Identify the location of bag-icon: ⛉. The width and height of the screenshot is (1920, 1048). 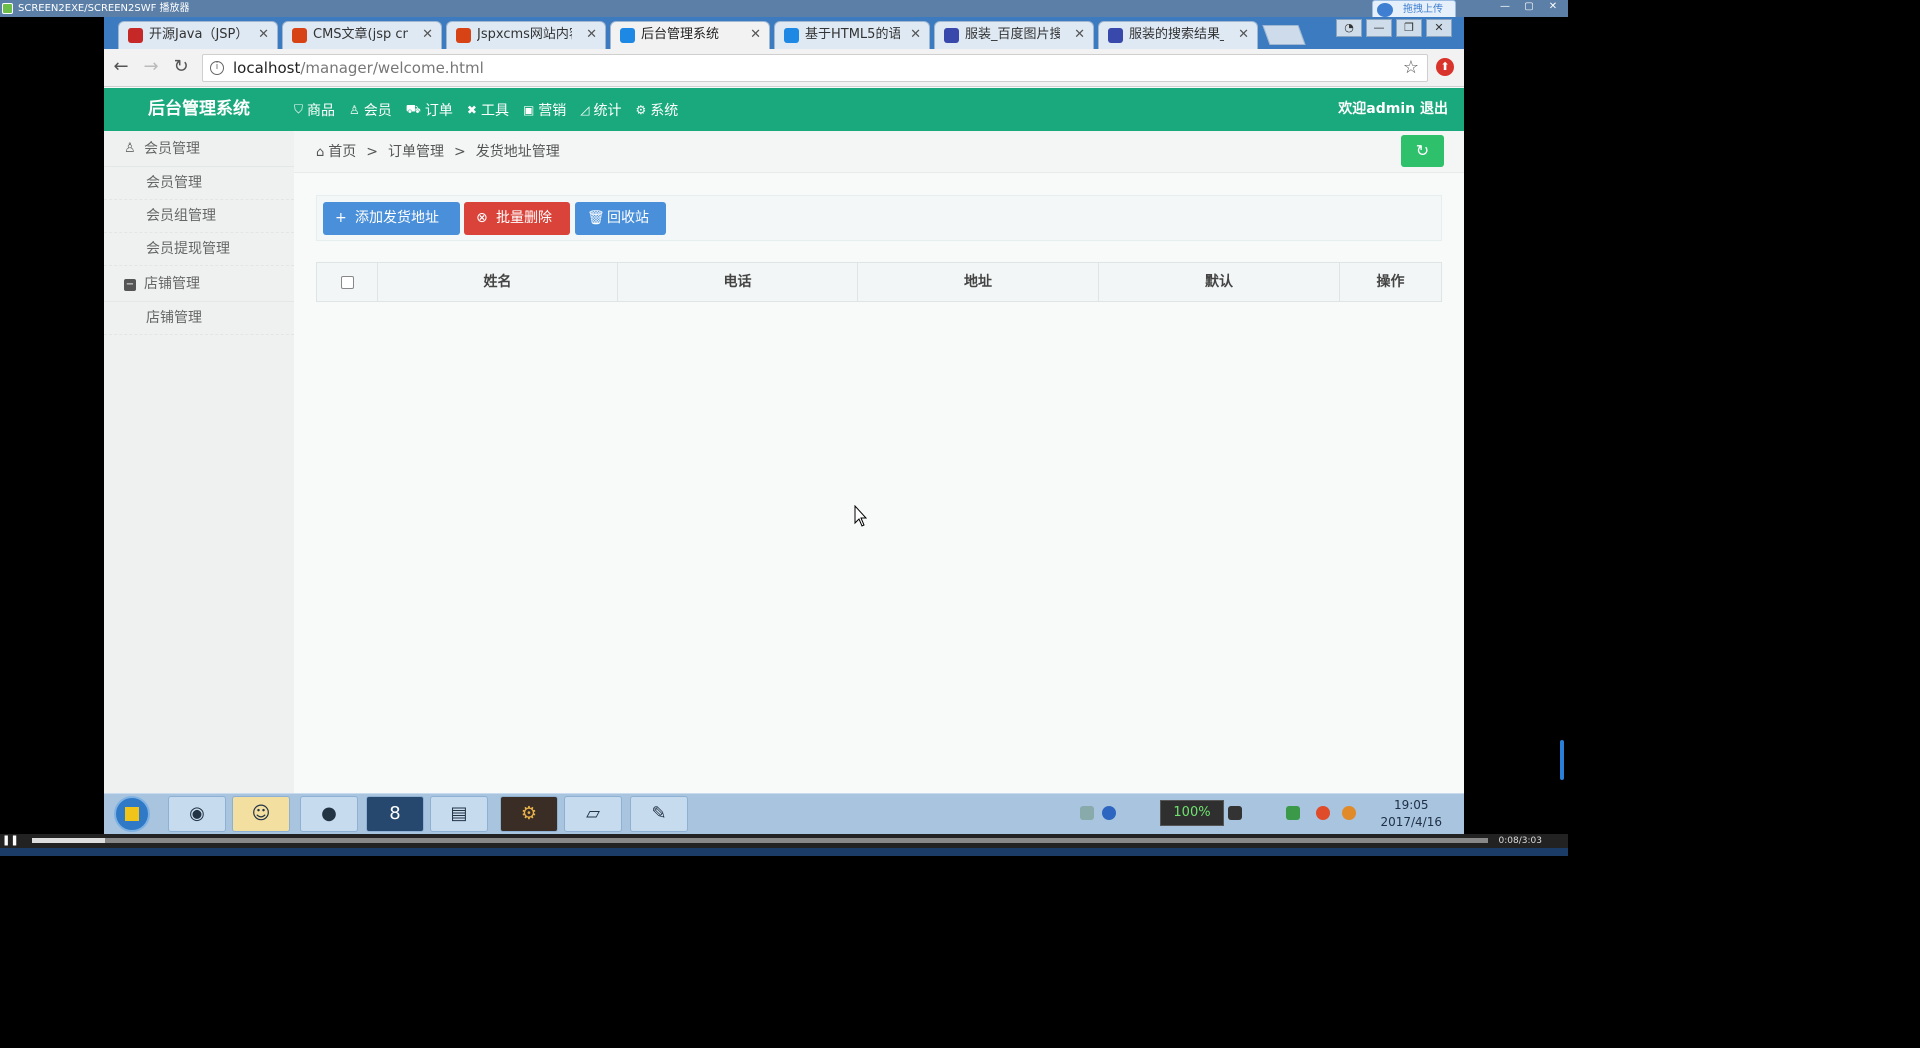
(299, 109).